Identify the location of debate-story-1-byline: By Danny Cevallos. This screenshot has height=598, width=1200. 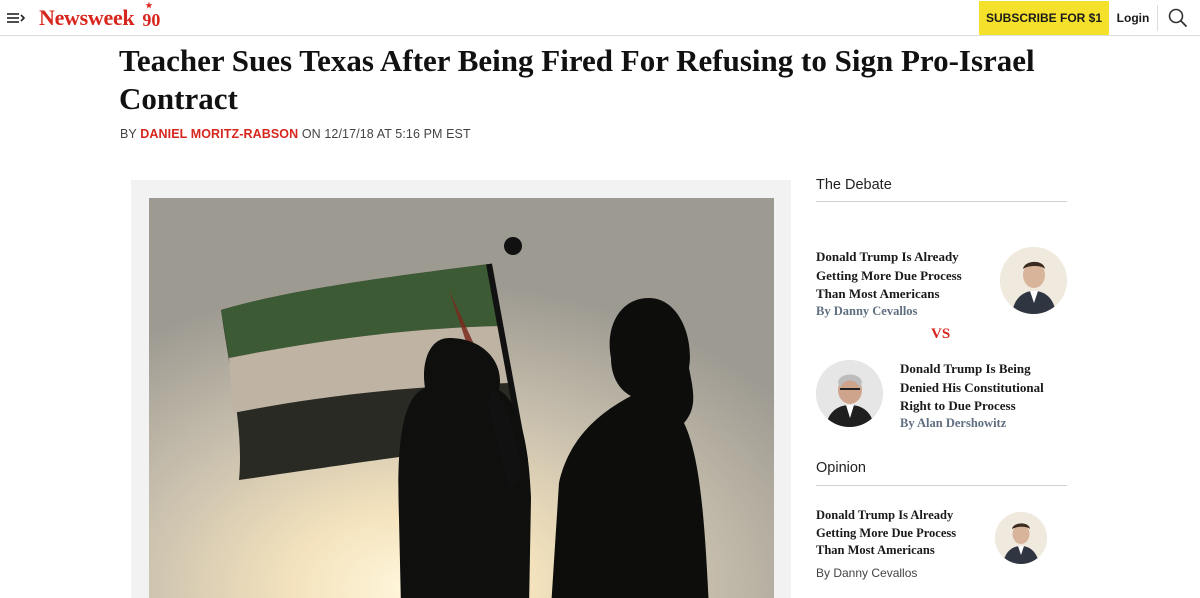
(867, 311).